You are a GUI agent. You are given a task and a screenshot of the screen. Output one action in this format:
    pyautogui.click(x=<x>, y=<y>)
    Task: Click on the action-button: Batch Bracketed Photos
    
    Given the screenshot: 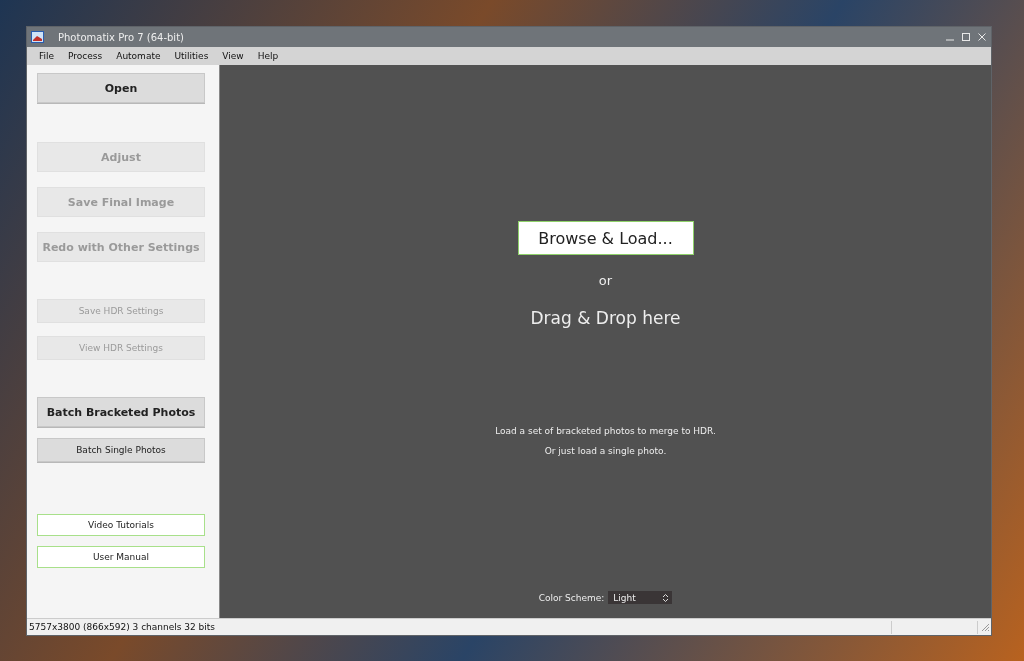 What is the action you would take?
    pyautogui.click(x=121, y=412)
    